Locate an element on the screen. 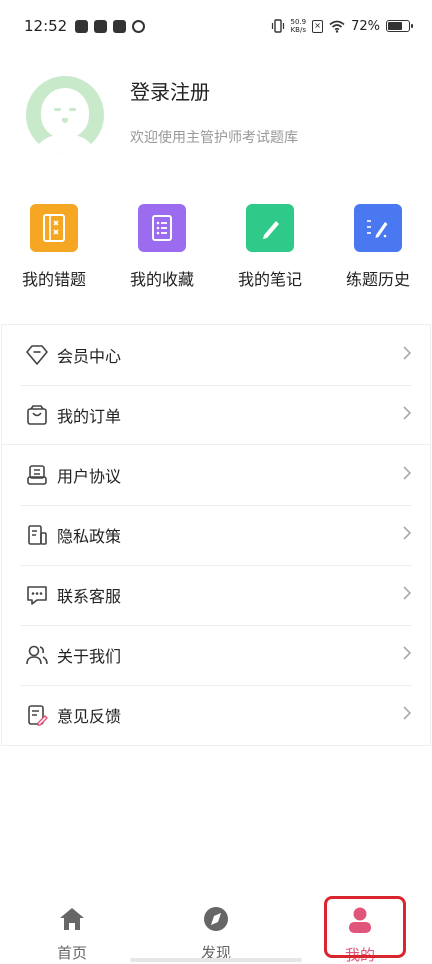 This screenshot has height=964, width=432. net-speed-value: 50.9 is located at coordinates (298, 22).